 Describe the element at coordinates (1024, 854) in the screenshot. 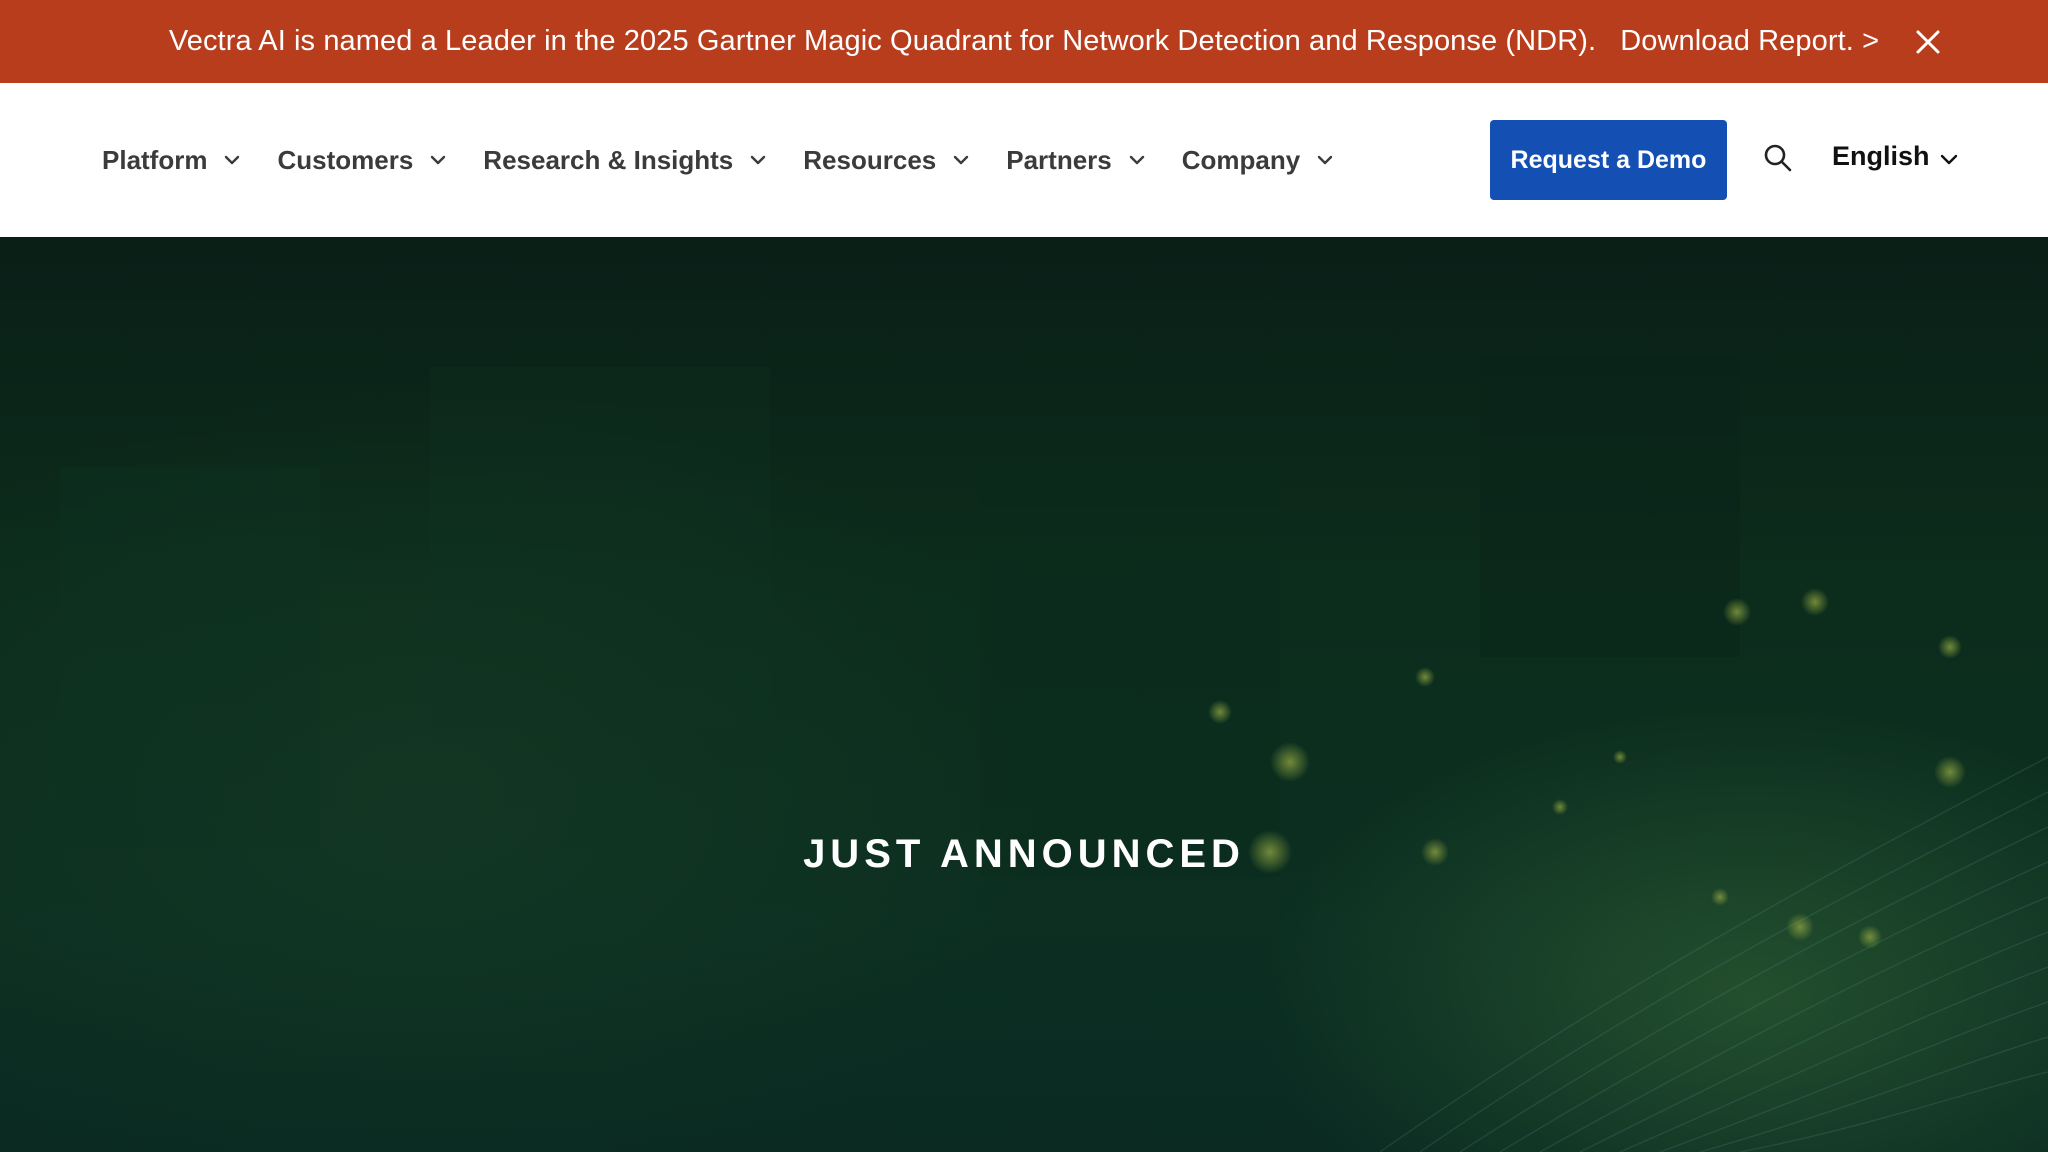

I see `hero-eyebrow: JUST ANNOUNCED` at that location.